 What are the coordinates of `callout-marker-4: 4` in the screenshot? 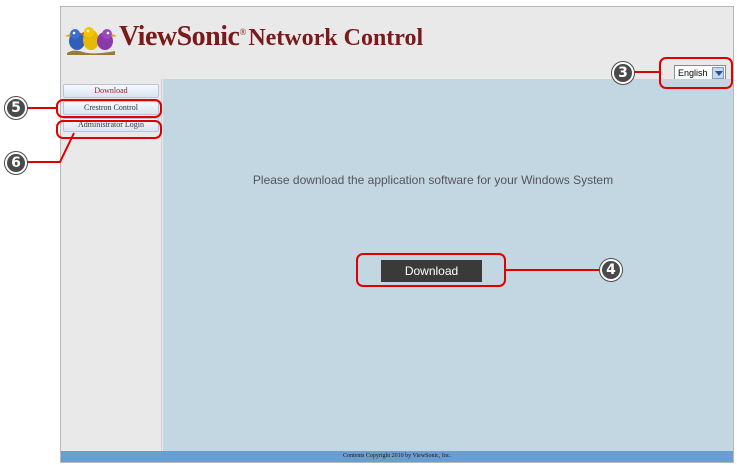 It's located at (611, 270).